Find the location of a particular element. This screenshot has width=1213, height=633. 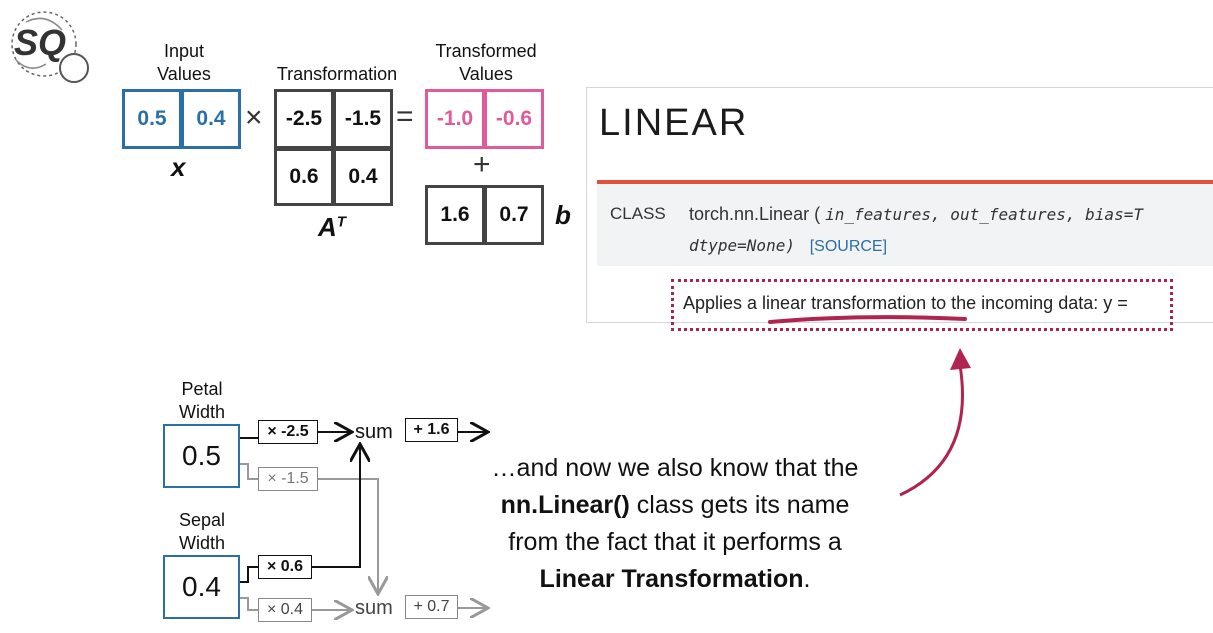

narration-line-2: nn.Linear() class gets its name is located at coordinates (675, 505).